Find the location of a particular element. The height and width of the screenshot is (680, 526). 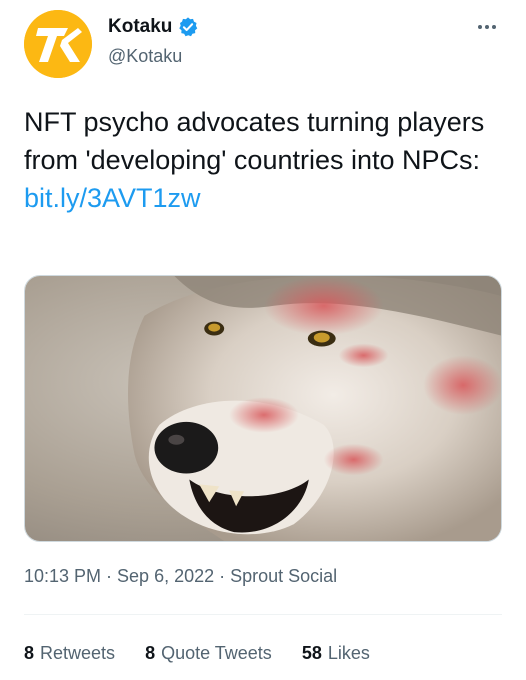

quote-tweets-stat: 8 Quote Tweets is located at coordinates (208, 653).